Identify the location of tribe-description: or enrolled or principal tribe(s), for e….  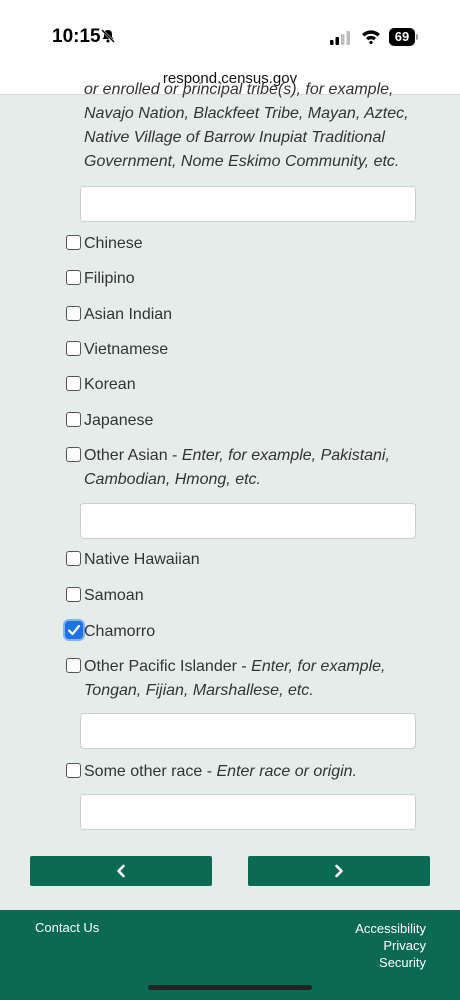
(246, 125).